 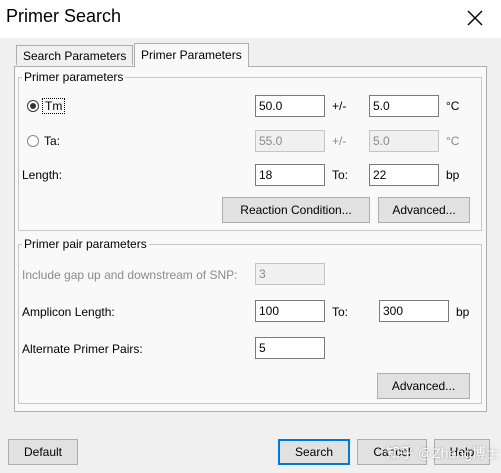 I want to click on ta-unit: °C, so click(x=453, y=141).